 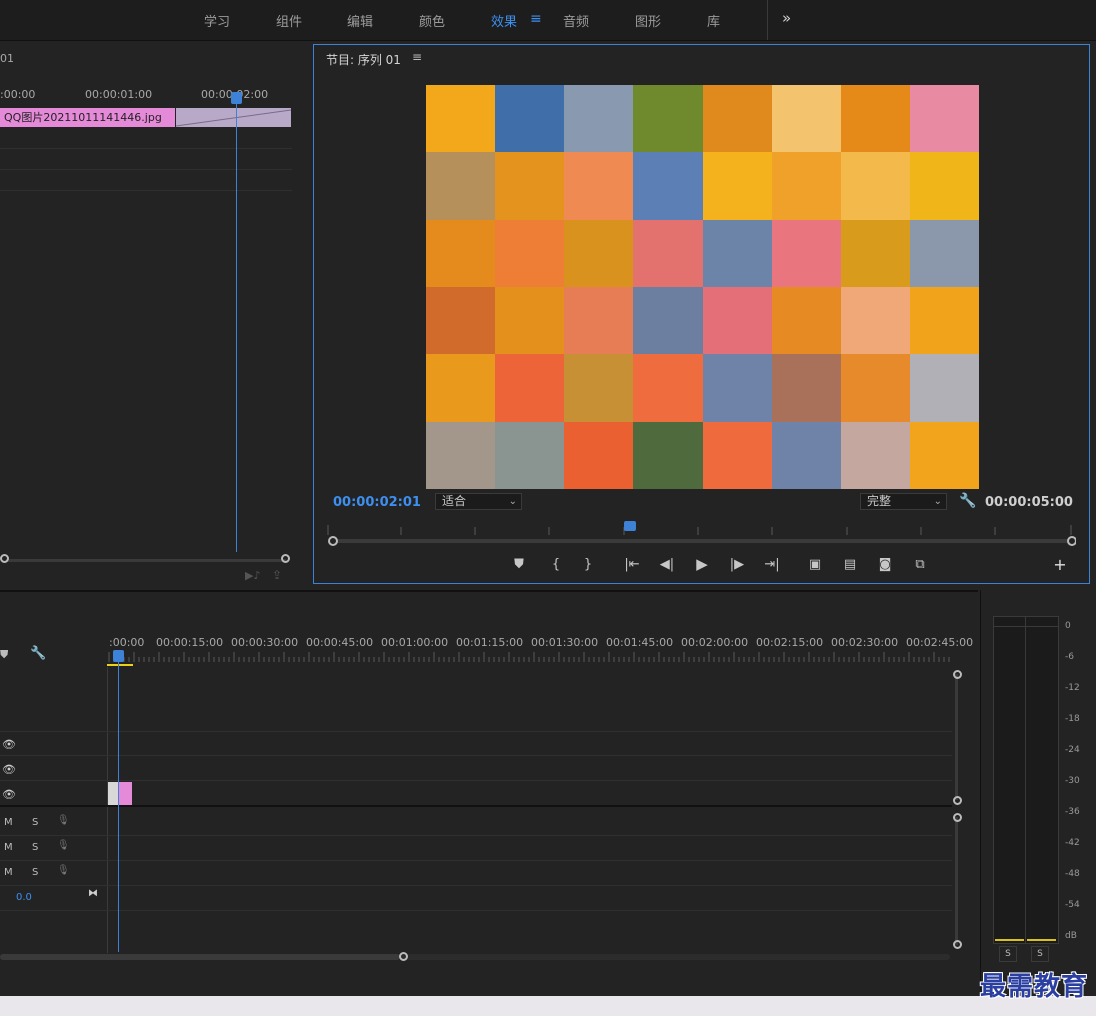 I want to click on step-back-icon: ◀|, so click(x=667, y=564).